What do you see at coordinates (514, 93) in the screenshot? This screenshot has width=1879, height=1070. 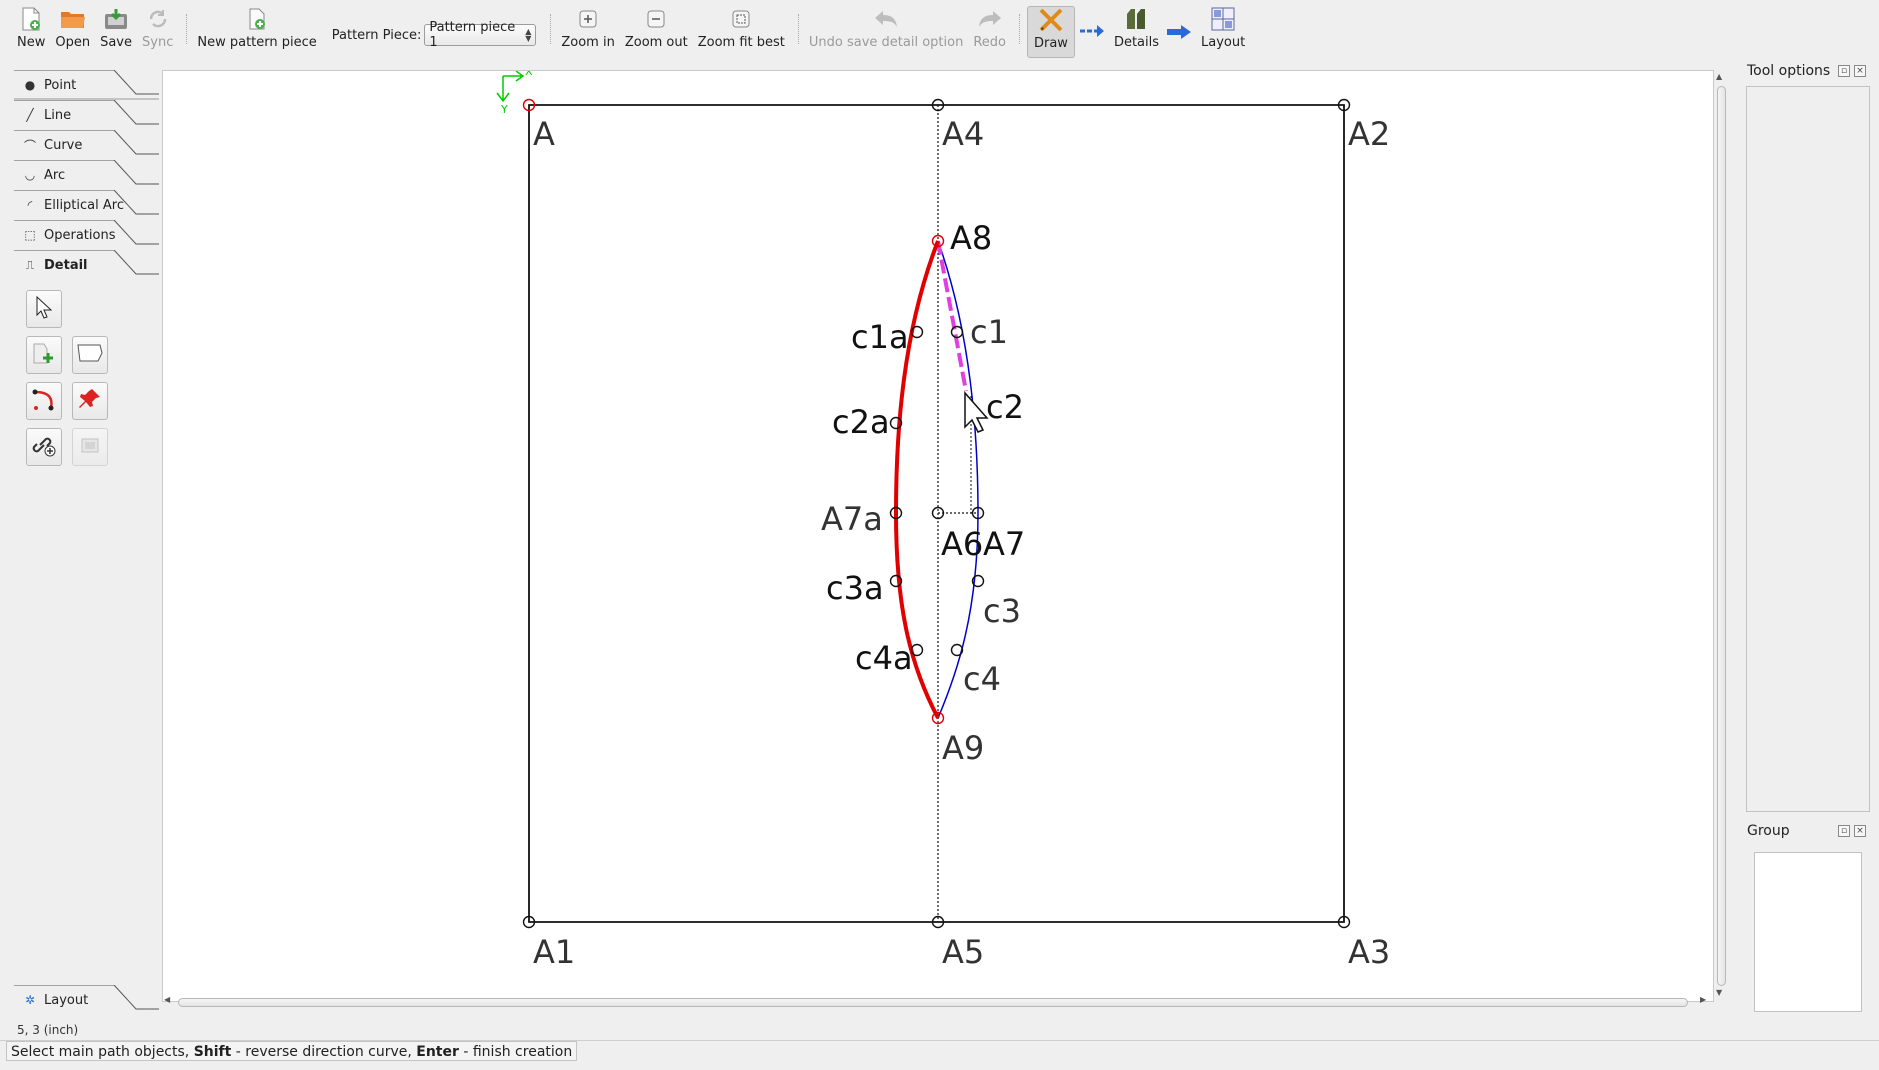 I see `axis-indicator: Y X` at bounding box center [514, 93].